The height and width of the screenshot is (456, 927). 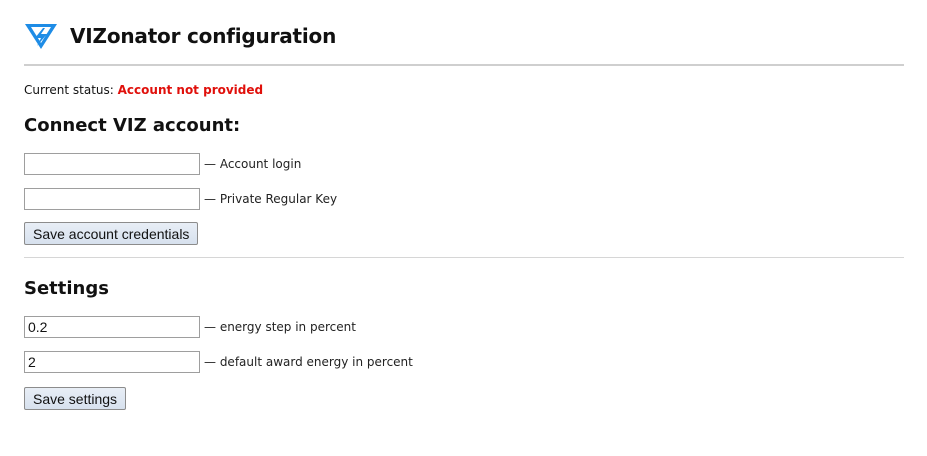 I want to click on private-key-label: — Private Regular Key, so click(x=271, y=199).